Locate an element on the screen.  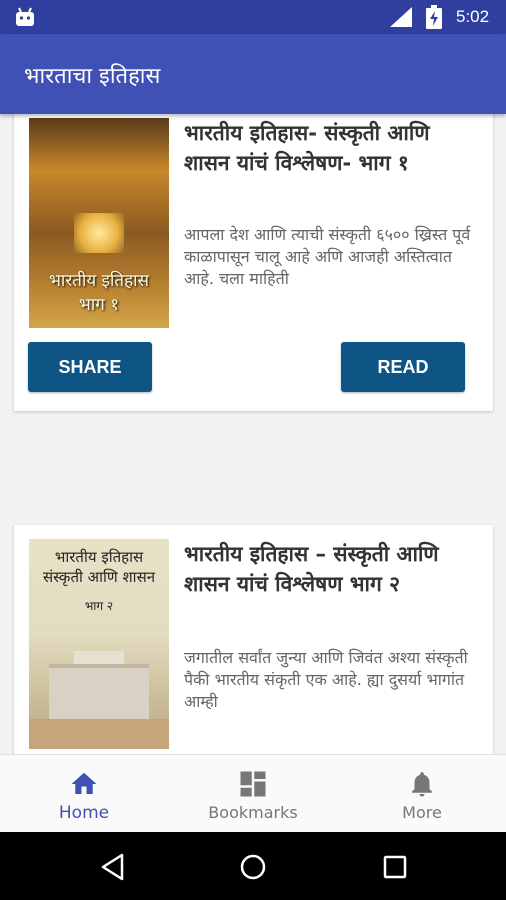
nav-label: Bookmarks is located at coordinates (253, 812).